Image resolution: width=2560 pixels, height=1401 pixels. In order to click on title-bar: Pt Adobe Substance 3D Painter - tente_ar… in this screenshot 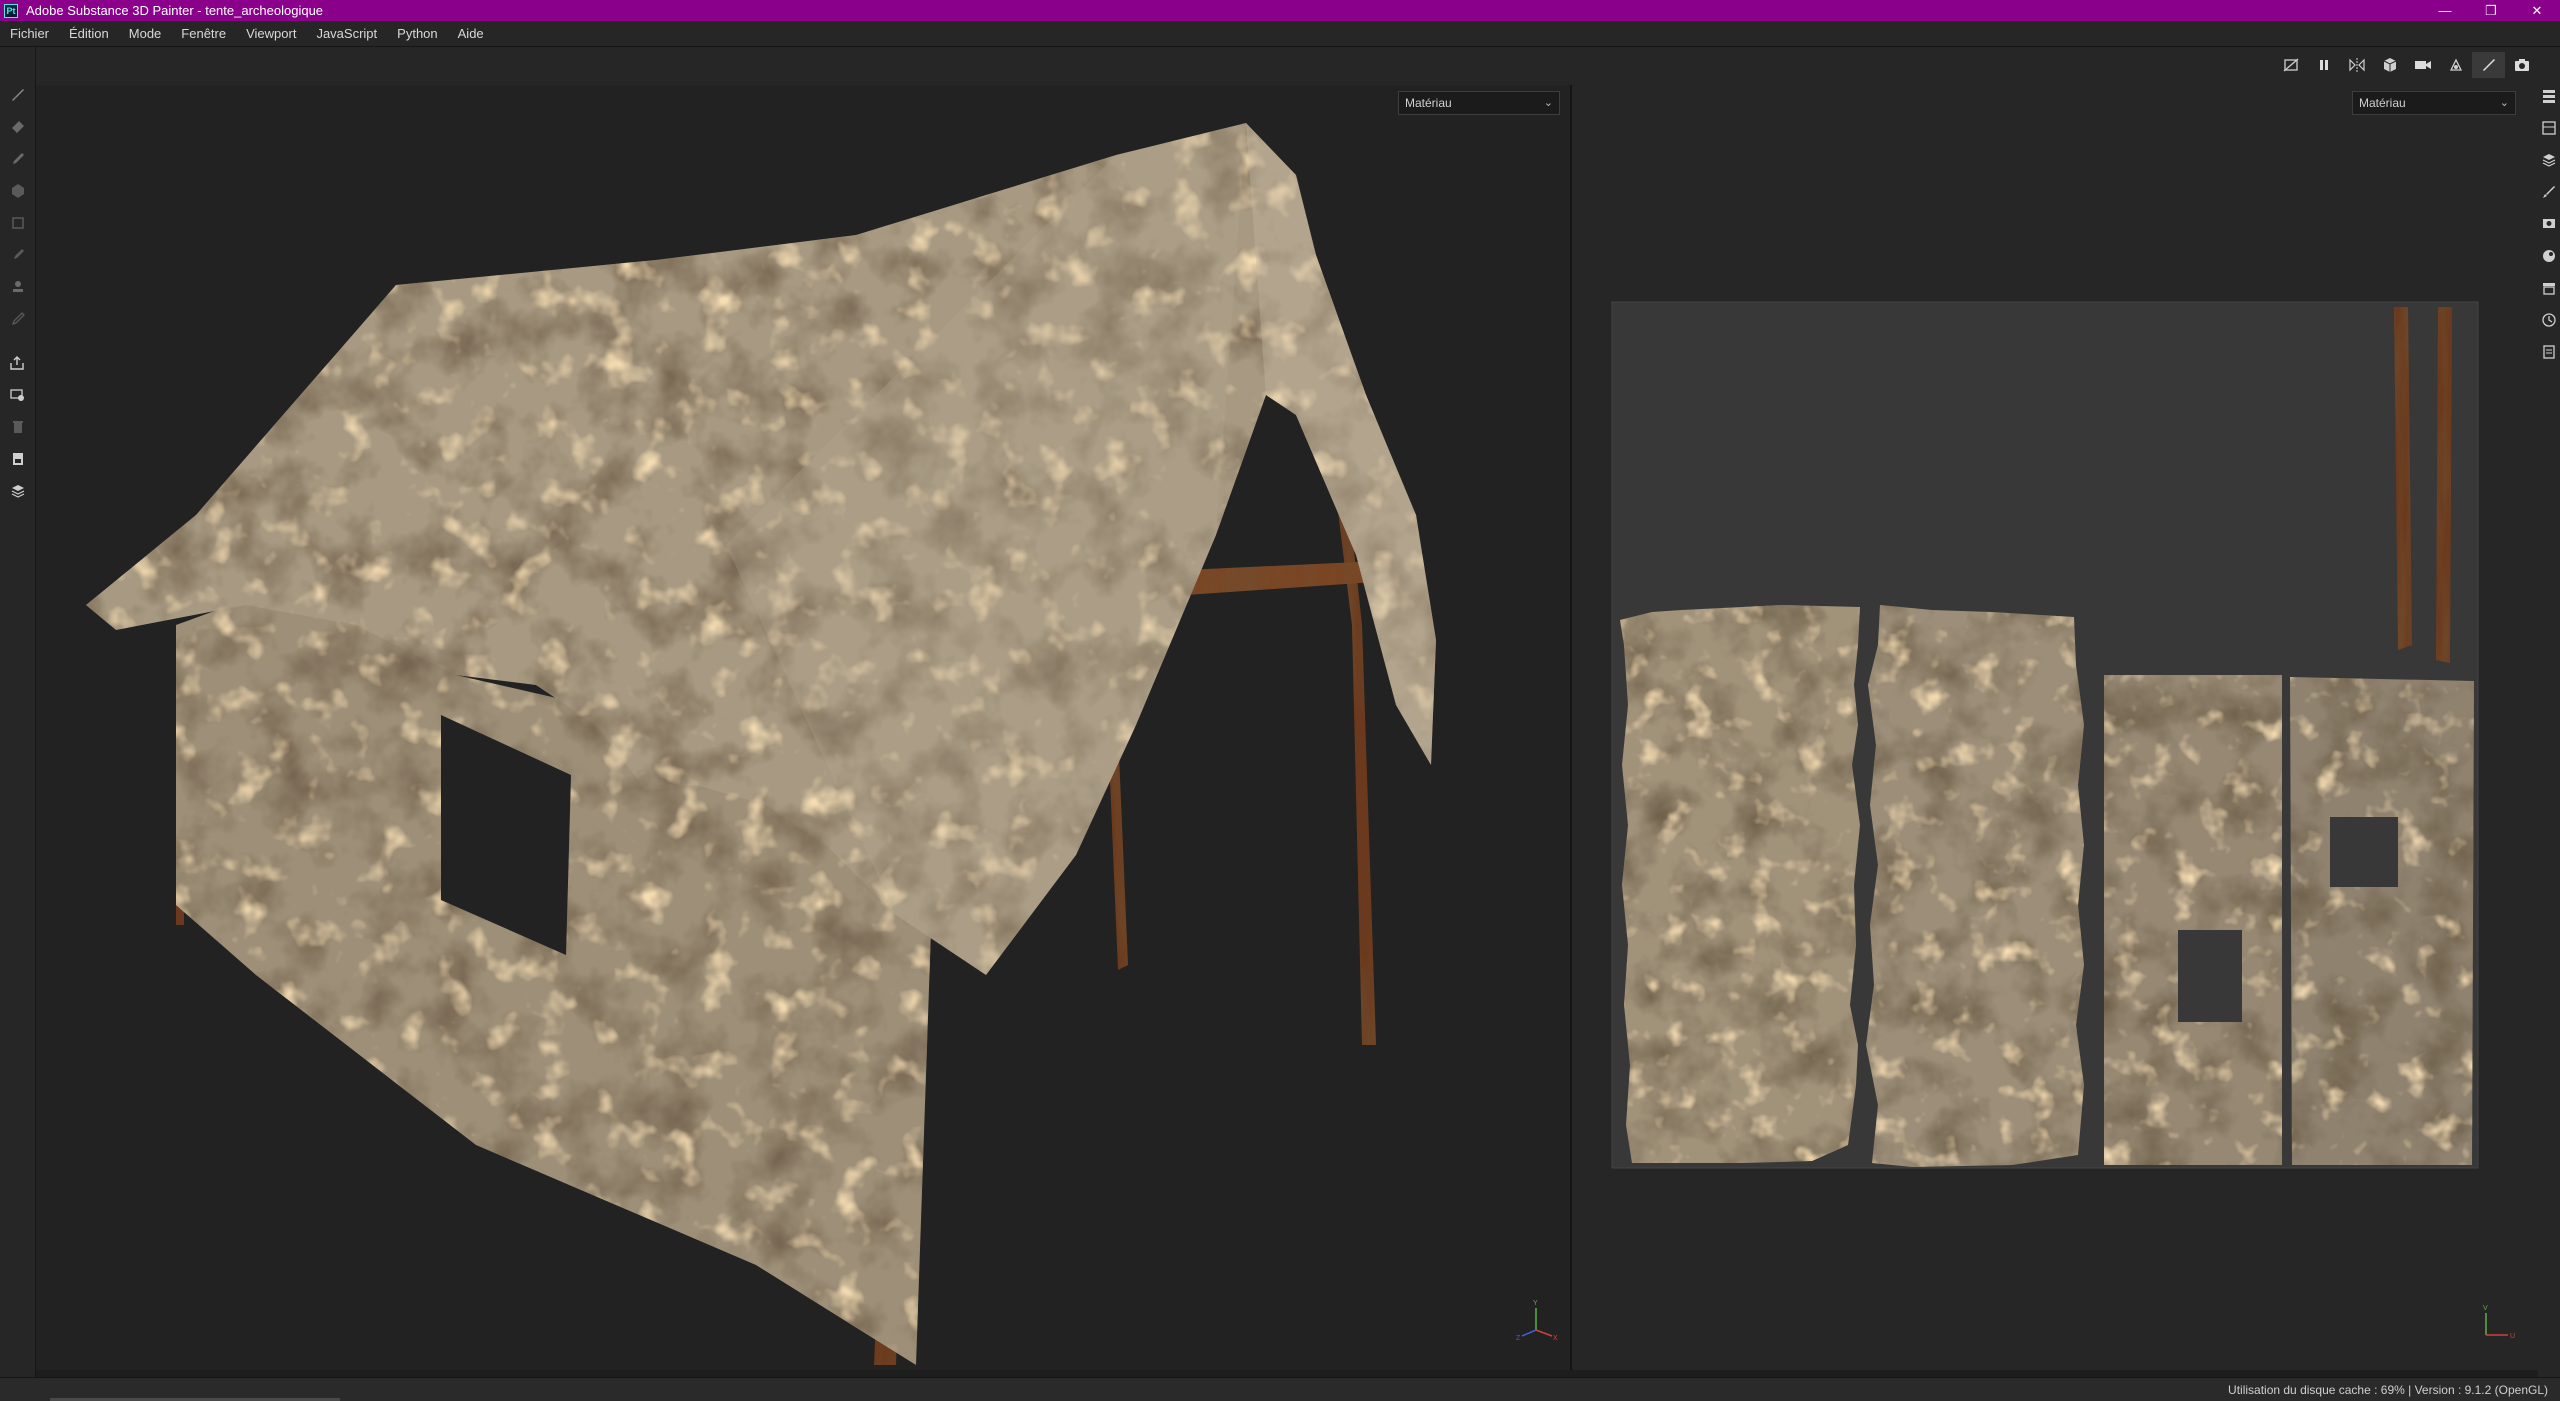, I will do `click(1280, 10)`.